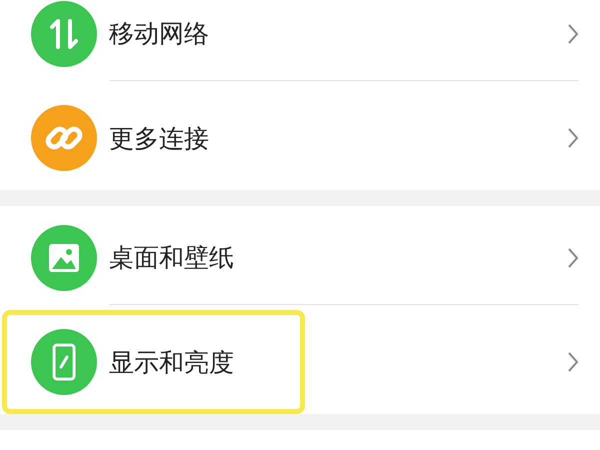 The width and height of the screenshot is (600, 450). Describe the element at coordinates (171, 258) in the screenshot. I see `item-label: 桌面和壁纸` at that location.